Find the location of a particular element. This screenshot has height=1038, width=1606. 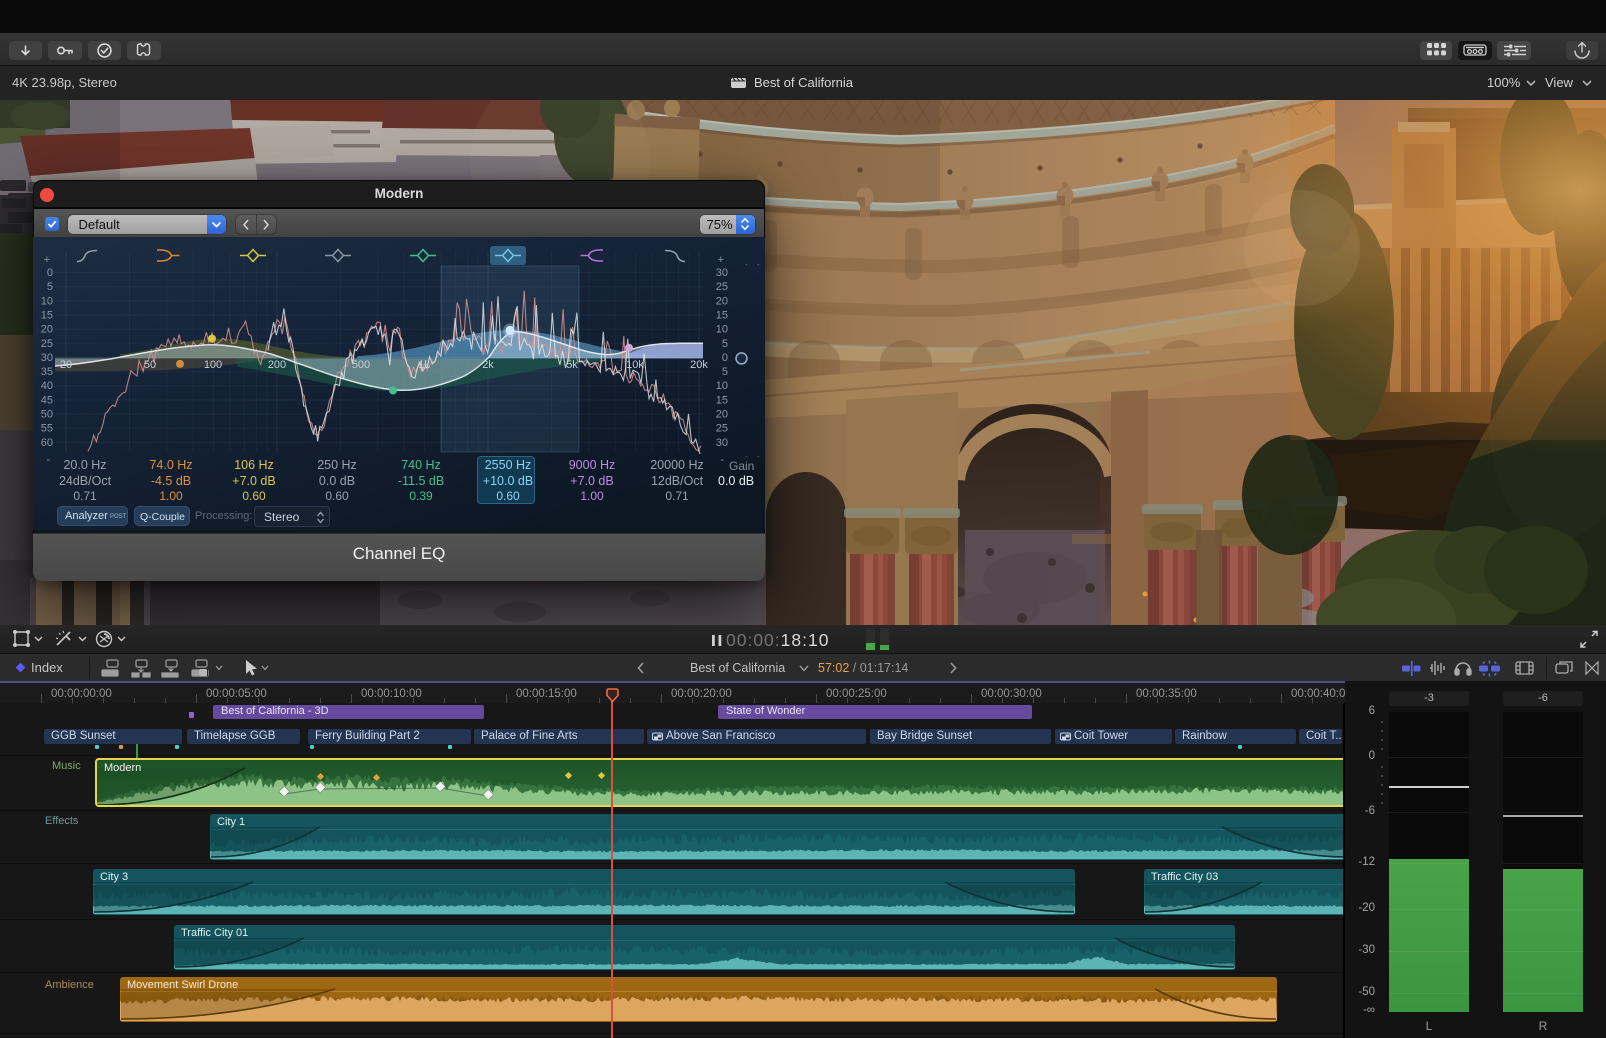

svg-text: 10k is located at coordinates (635, 365).